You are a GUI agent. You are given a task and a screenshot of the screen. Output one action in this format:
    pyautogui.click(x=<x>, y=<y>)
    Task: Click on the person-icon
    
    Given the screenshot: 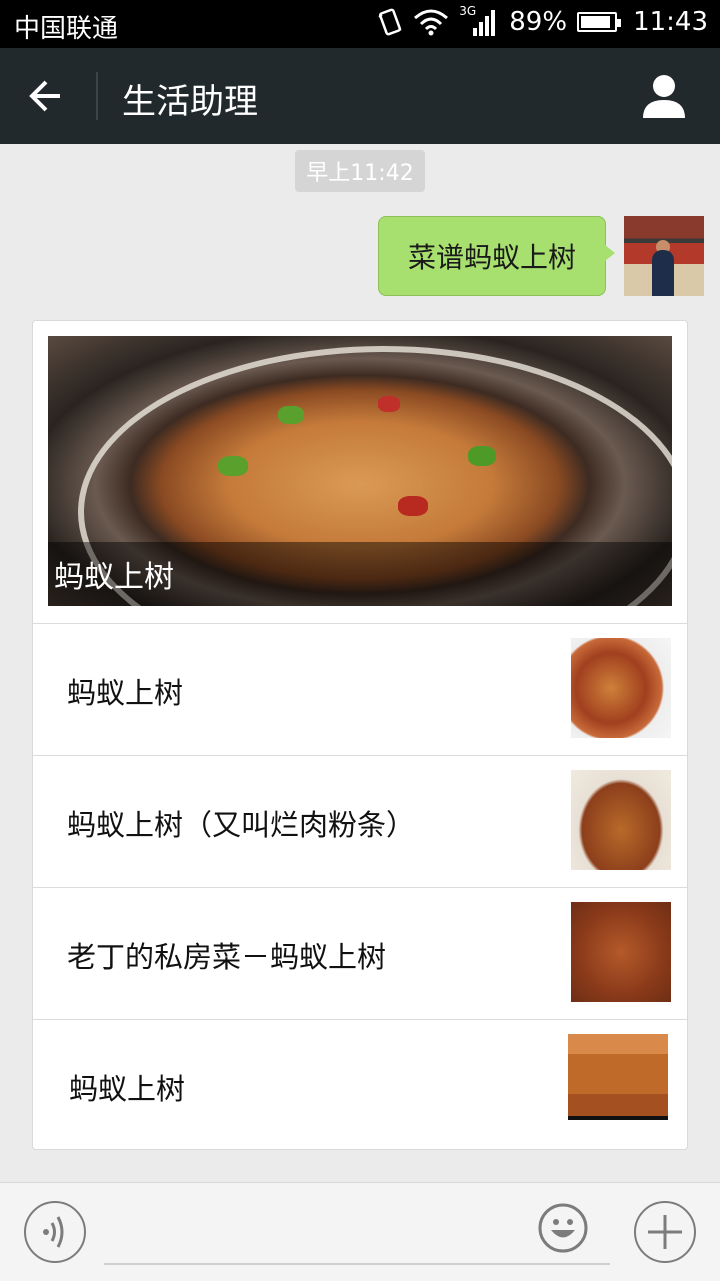 What is the action you would take?
    pyautogui.click(x=664, y=96)
    